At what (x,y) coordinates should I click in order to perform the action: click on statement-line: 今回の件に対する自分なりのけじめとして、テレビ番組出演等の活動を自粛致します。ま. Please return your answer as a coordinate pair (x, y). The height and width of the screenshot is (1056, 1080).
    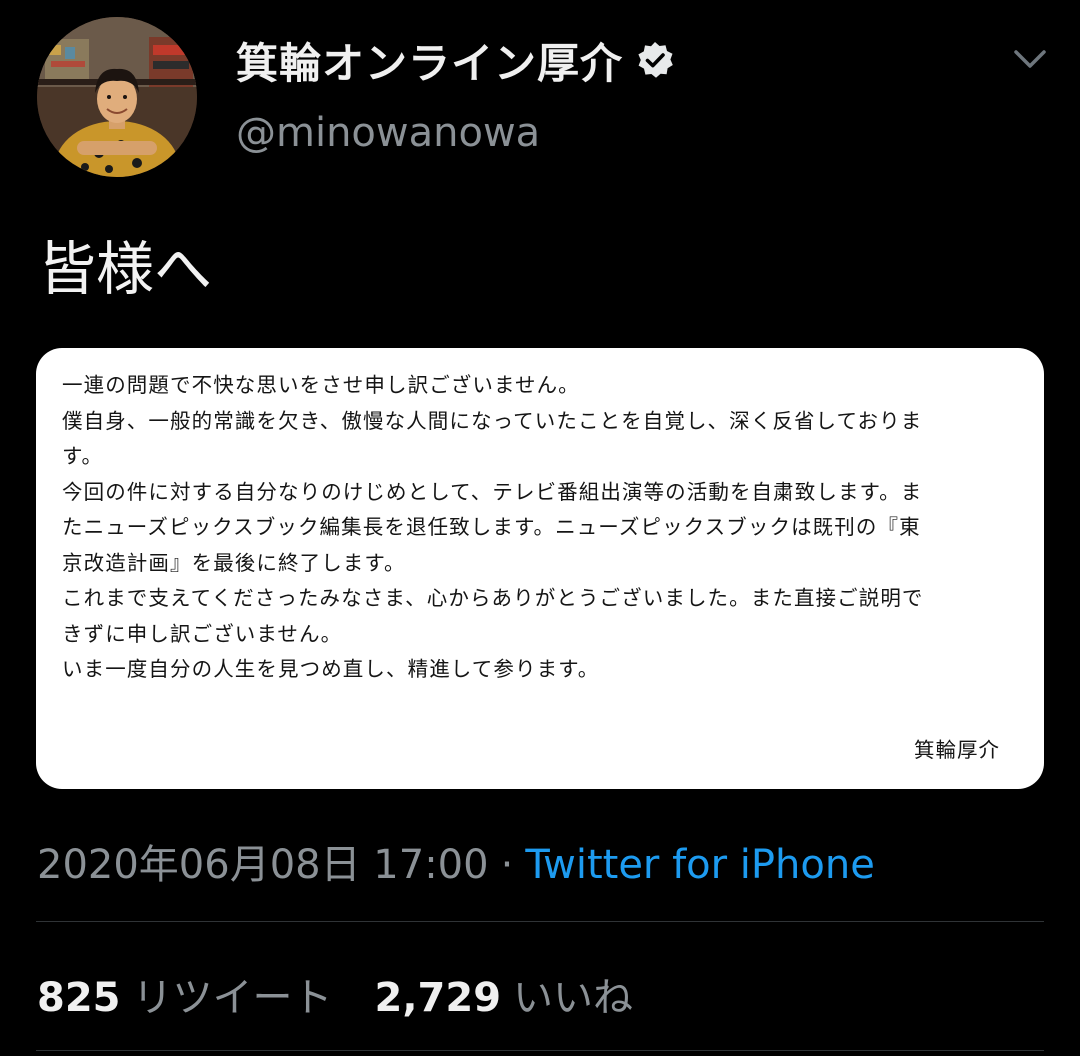
    Looking at the image, I should click on (492, 491).